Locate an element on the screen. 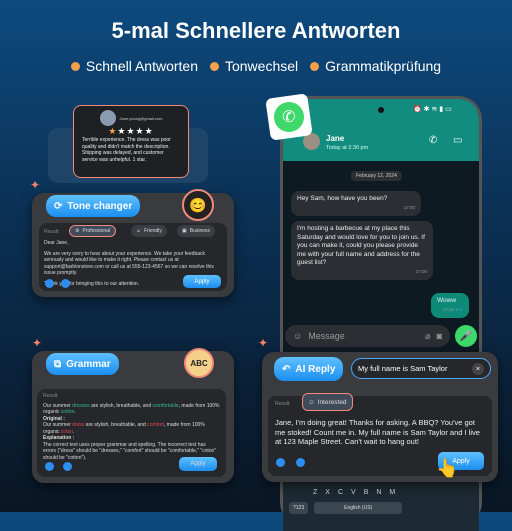 The width and height of the screenshot is (512, 531). tone-option-professional: ⚙ Professional is located at coordinates (92, 231).